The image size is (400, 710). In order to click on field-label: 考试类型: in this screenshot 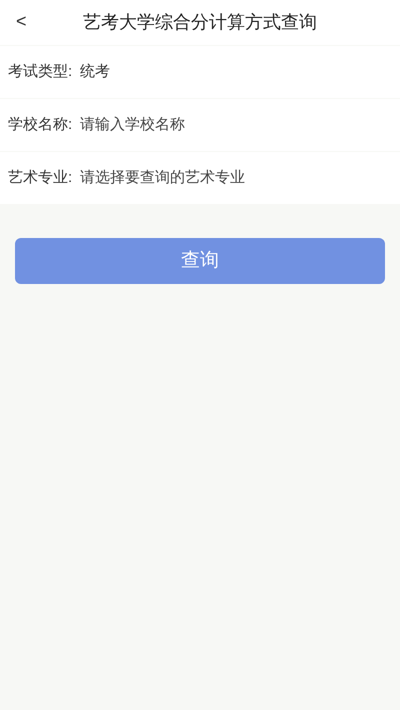, I will do `click(40, 72)`.